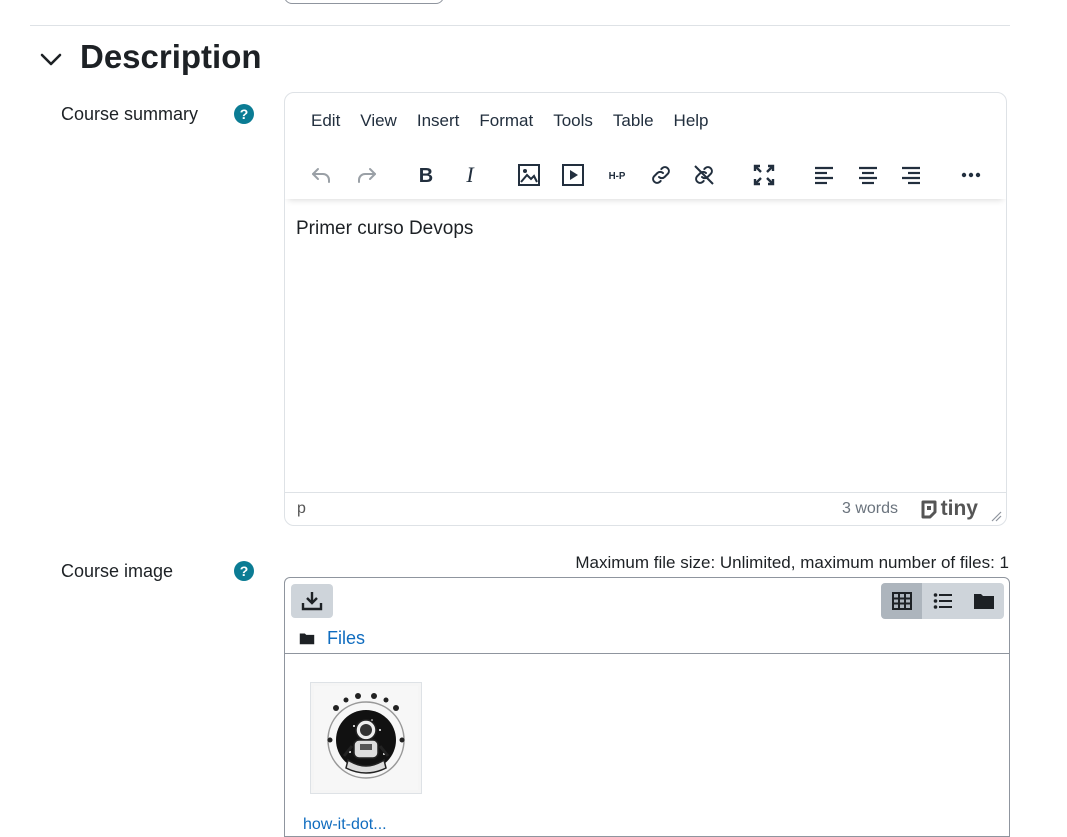 The image size is (1067, 837). I want to click on image-button, so click(529, 175).